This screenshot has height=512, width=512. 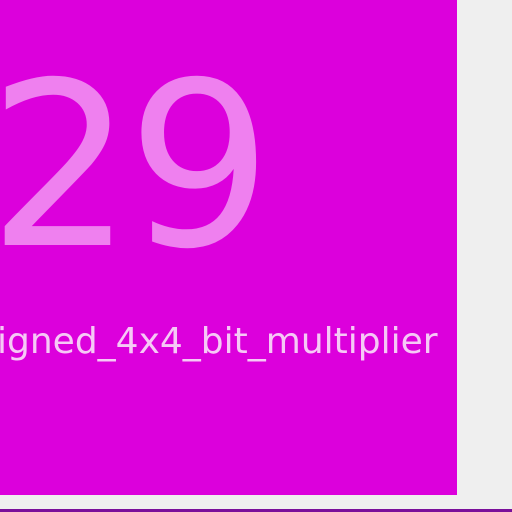 I want to click on tile-label: igned_4x4_bit_multiplier, so click(x=219, y=341).